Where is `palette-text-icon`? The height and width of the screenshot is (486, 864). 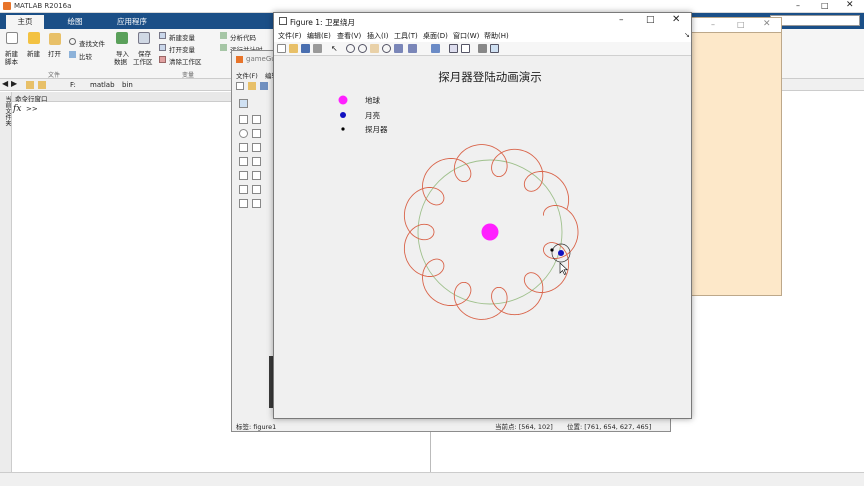 palette-text-icon is located at coordinates (256, 147).